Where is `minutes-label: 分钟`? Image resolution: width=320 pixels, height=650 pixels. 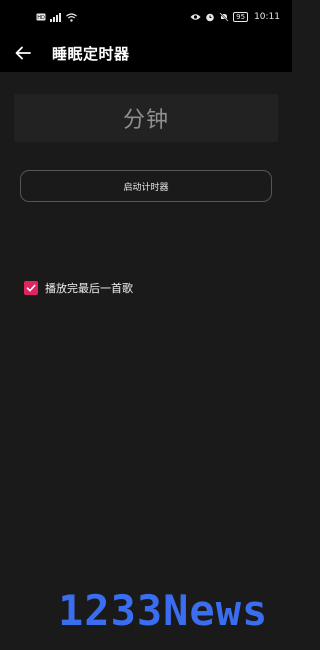 minutes-label: 分钟 is located at coordinates (145, 120).